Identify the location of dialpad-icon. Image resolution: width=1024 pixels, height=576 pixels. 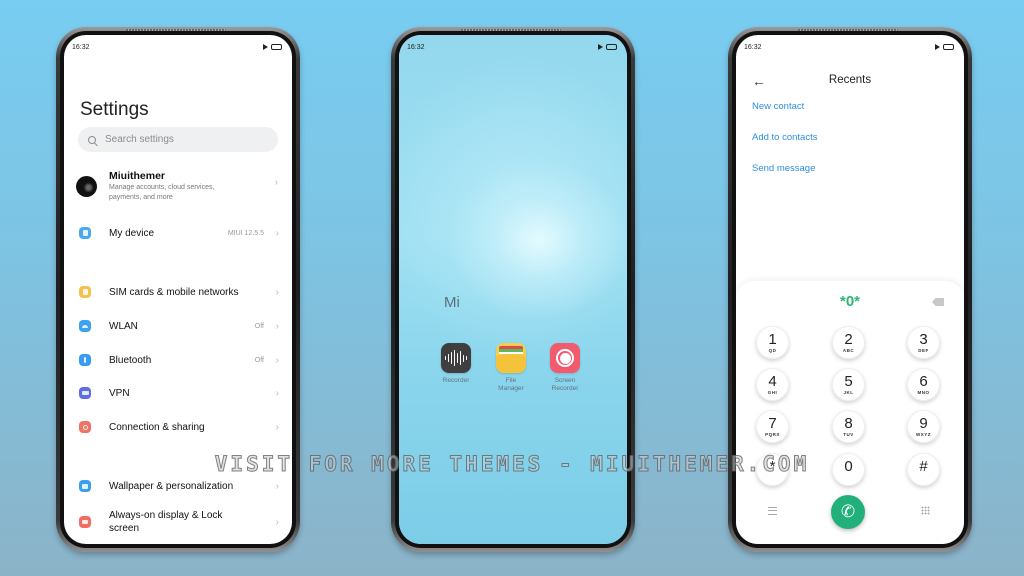
(925, 510).